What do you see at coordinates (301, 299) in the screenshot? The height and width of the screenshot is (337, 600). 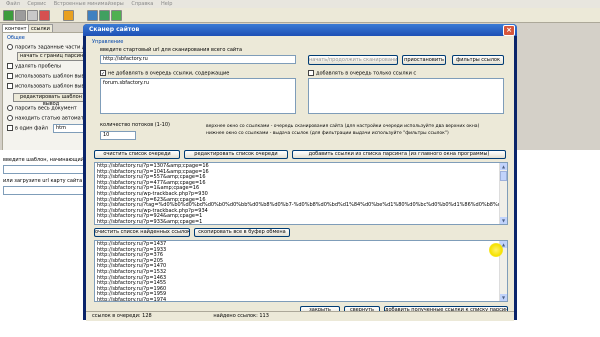 I see `list-item: http://sbfactory.ru/?p=1974` at bounding box center [301, 299].